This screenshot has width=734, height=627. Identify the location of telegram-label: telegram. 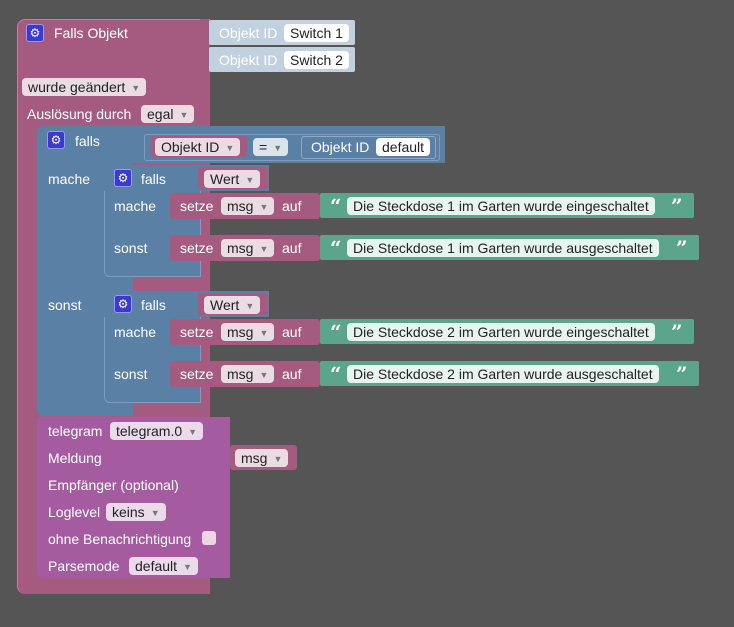
(75, 431).